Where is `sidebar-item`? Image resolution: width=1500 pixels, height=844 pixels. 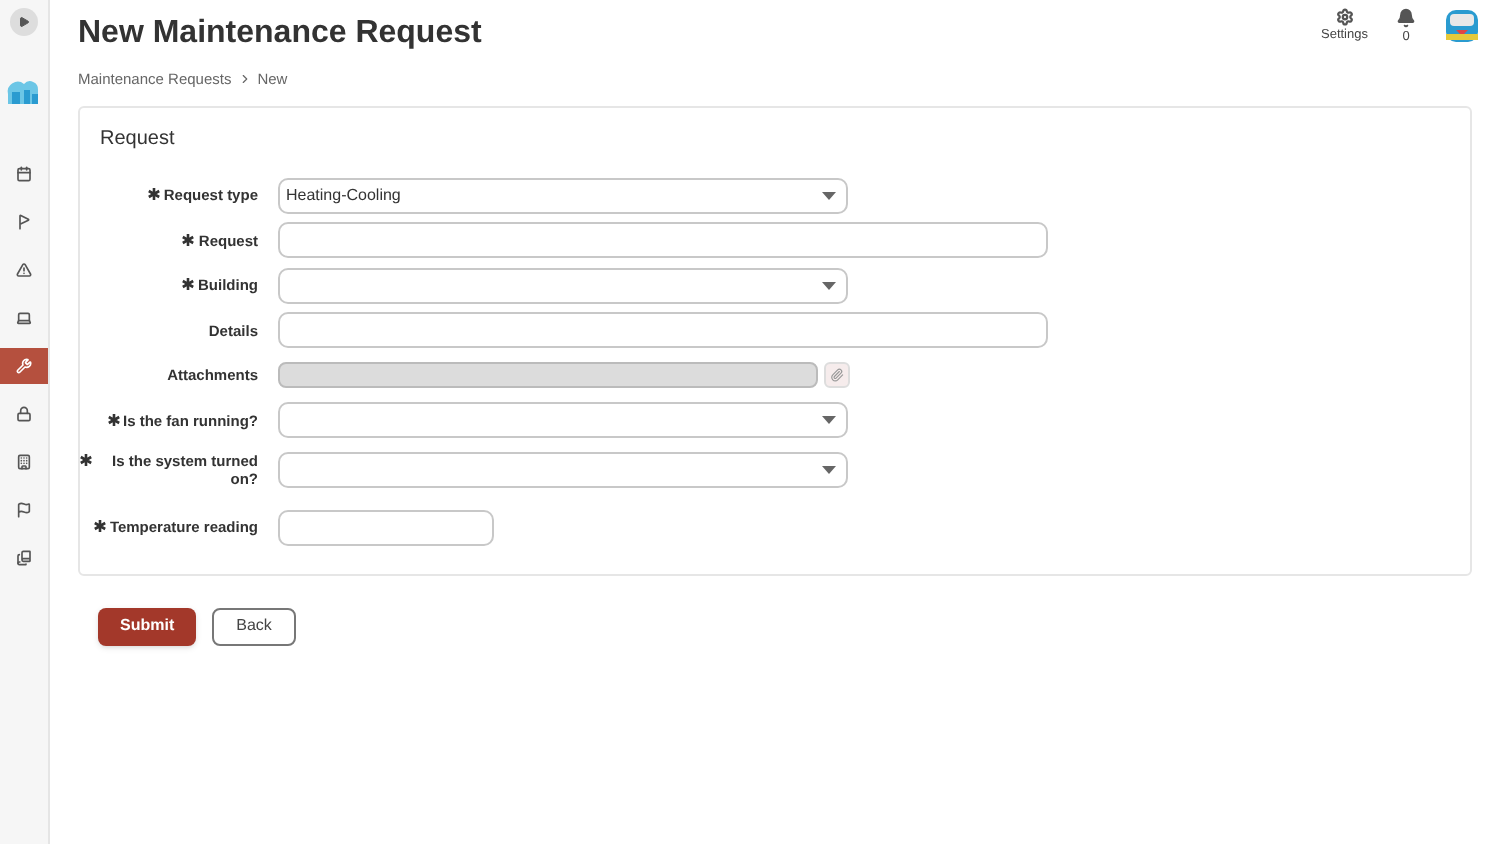
sidebar-item is located at coordinates (24, 366).